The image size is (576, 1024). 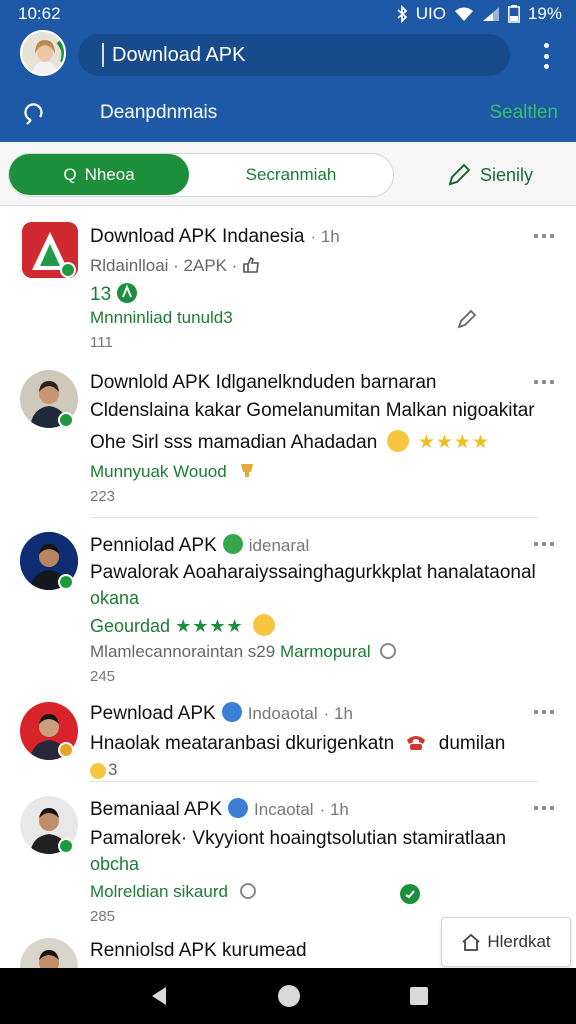 What do you see at coordinates (198, 950) in the screenshot?
I see `item-title: Renniolsd APK kurumead` at bounding box center [198, 950].